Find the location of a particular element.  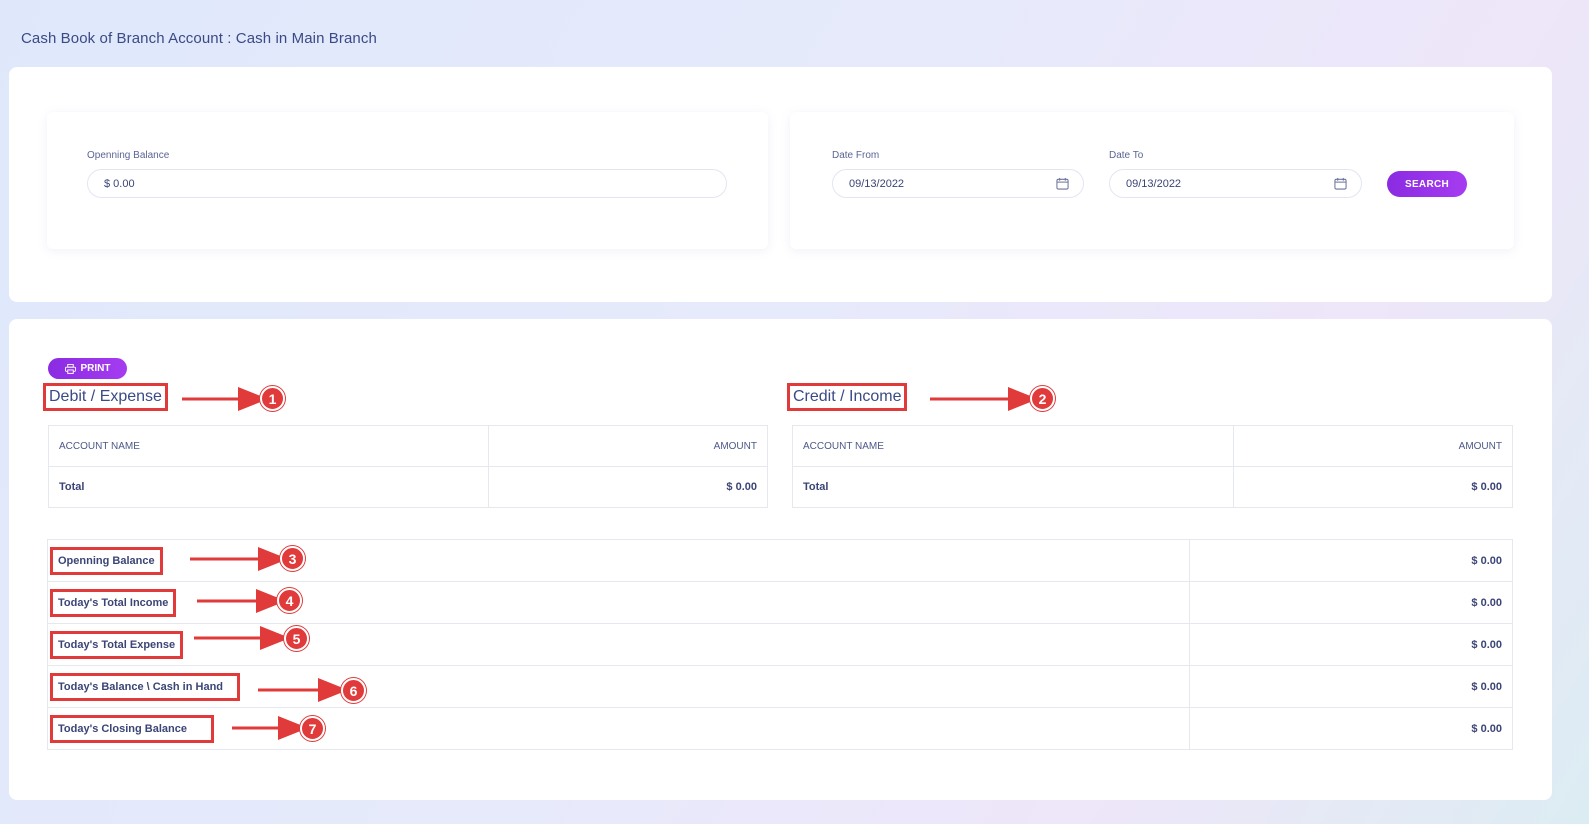

annotation-badge-7: 7 is located at coordinates (312, 728).